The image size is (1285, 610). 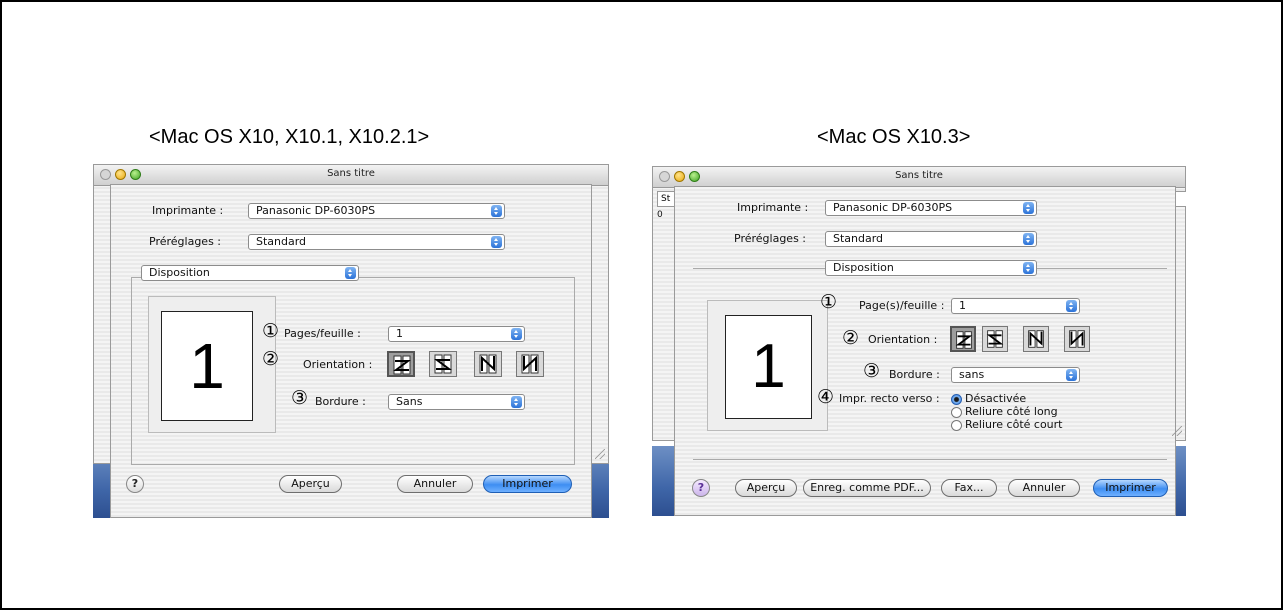 I want to click on pages-per-sheet-label: Page(s)/feuille :, so click(x=902, y=305).